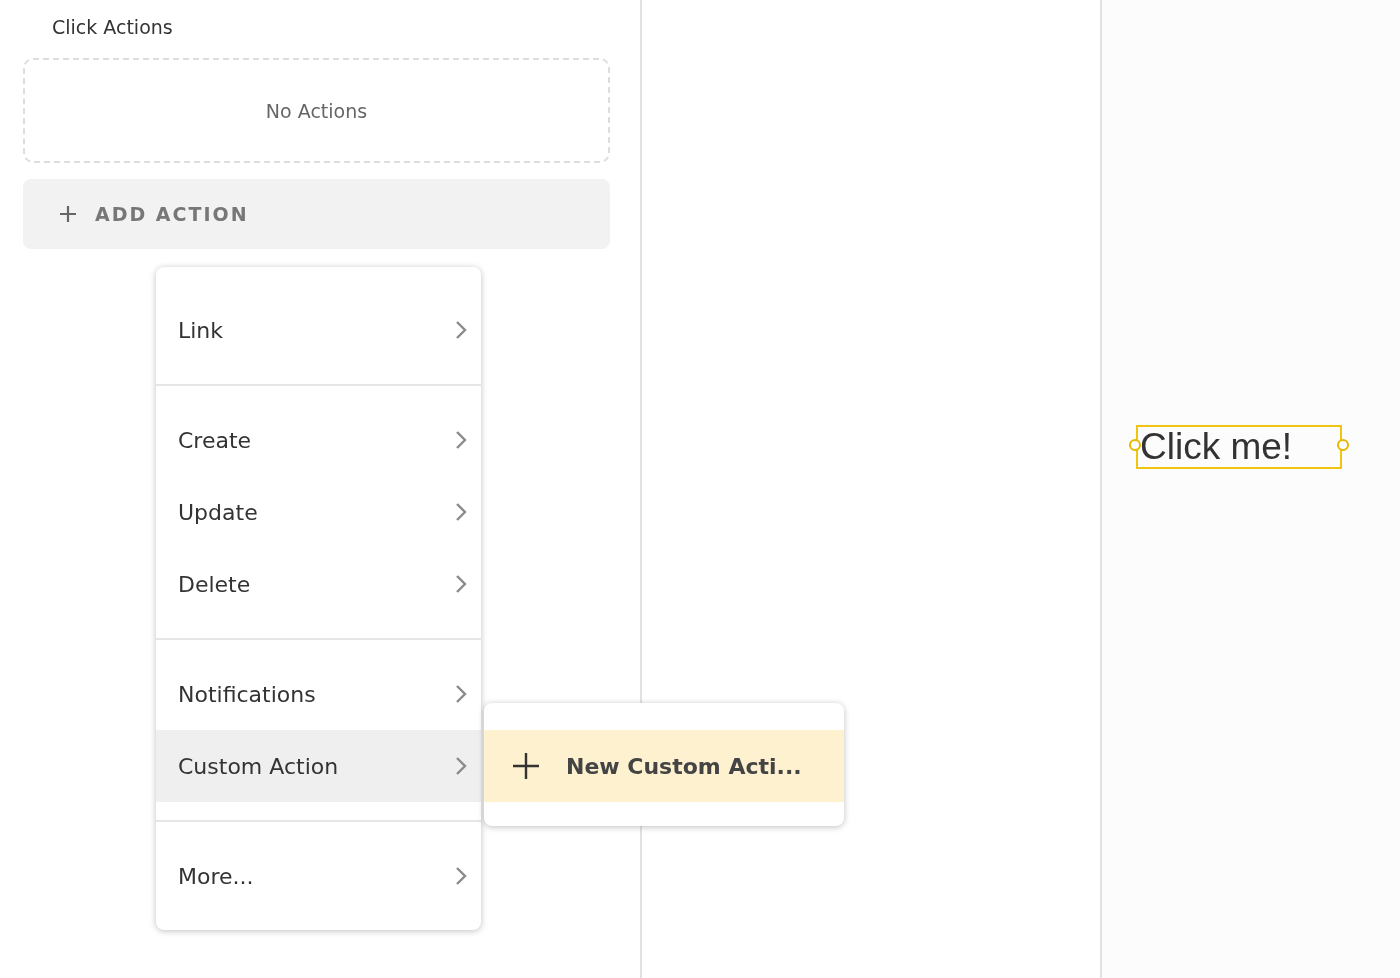  What do you see at coordinates (318, 584) in the screenshot?
I see `menu-item: Delete` at bounding box center [318, 584].